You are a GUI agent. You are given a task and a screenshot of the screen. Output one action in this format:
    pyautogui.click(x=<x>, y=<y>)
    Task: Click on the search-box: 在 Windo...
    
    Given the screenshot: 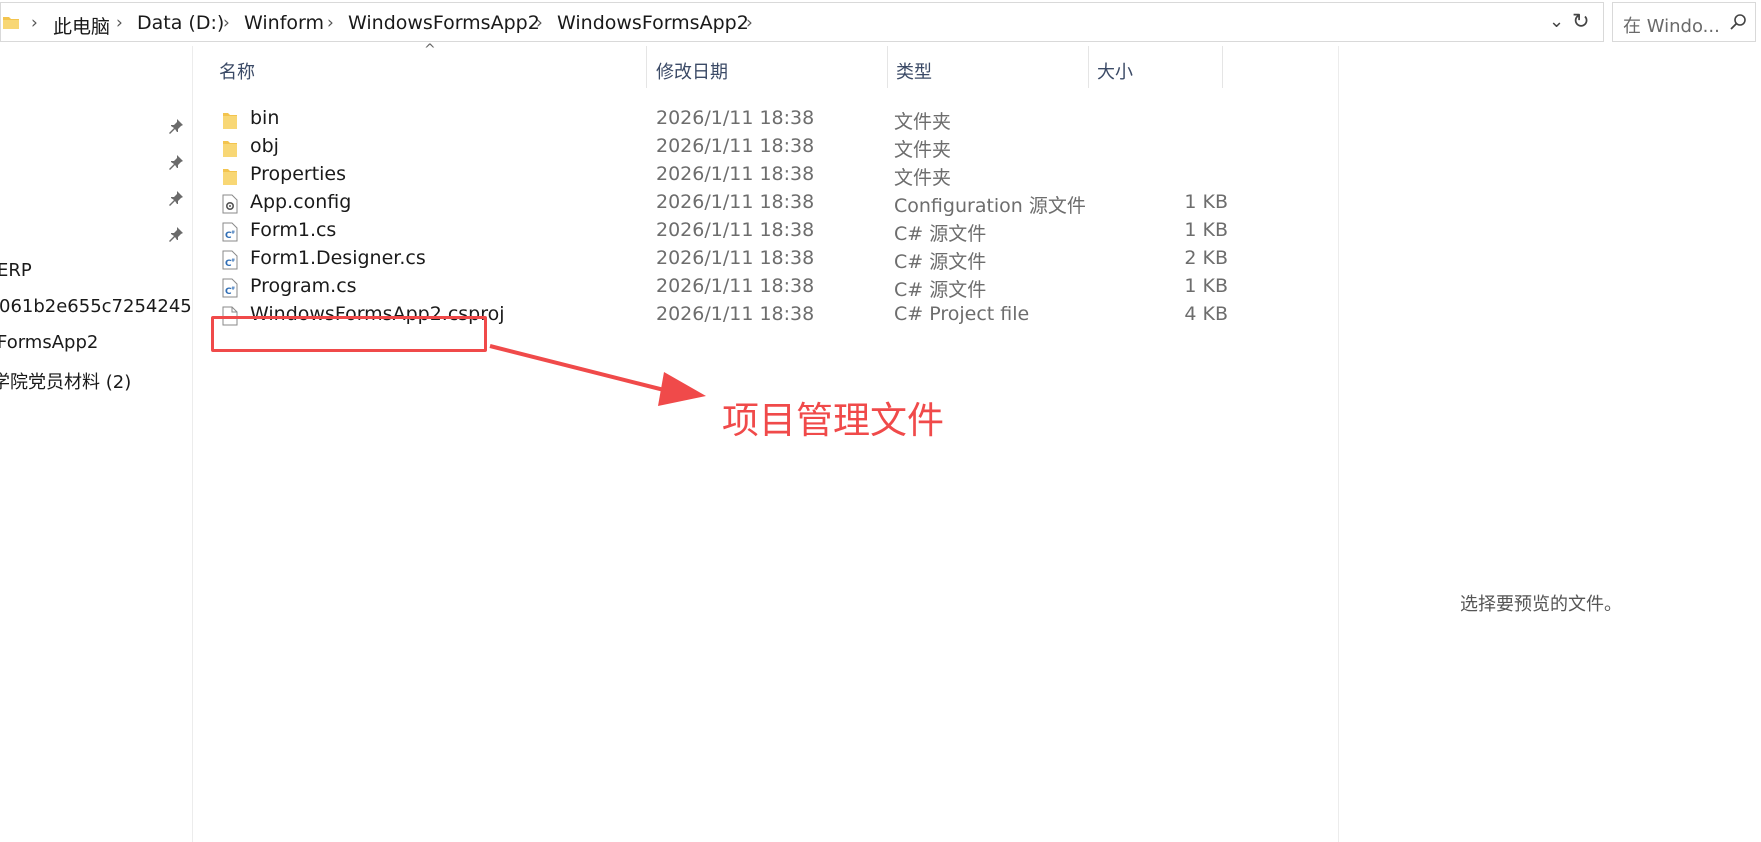 What is the action you would take?
    pyautogui.click(x=1684, y=22)
    